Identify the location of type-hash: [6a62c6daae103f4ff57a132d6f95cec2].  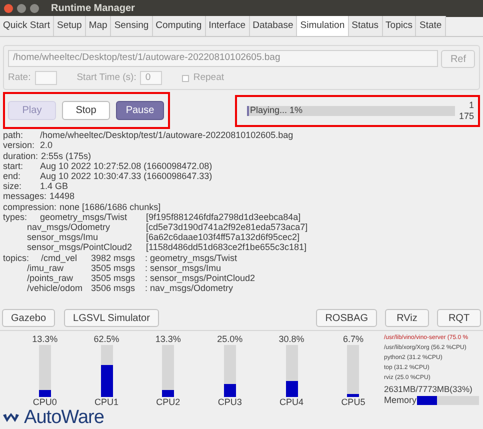
(223, 237).